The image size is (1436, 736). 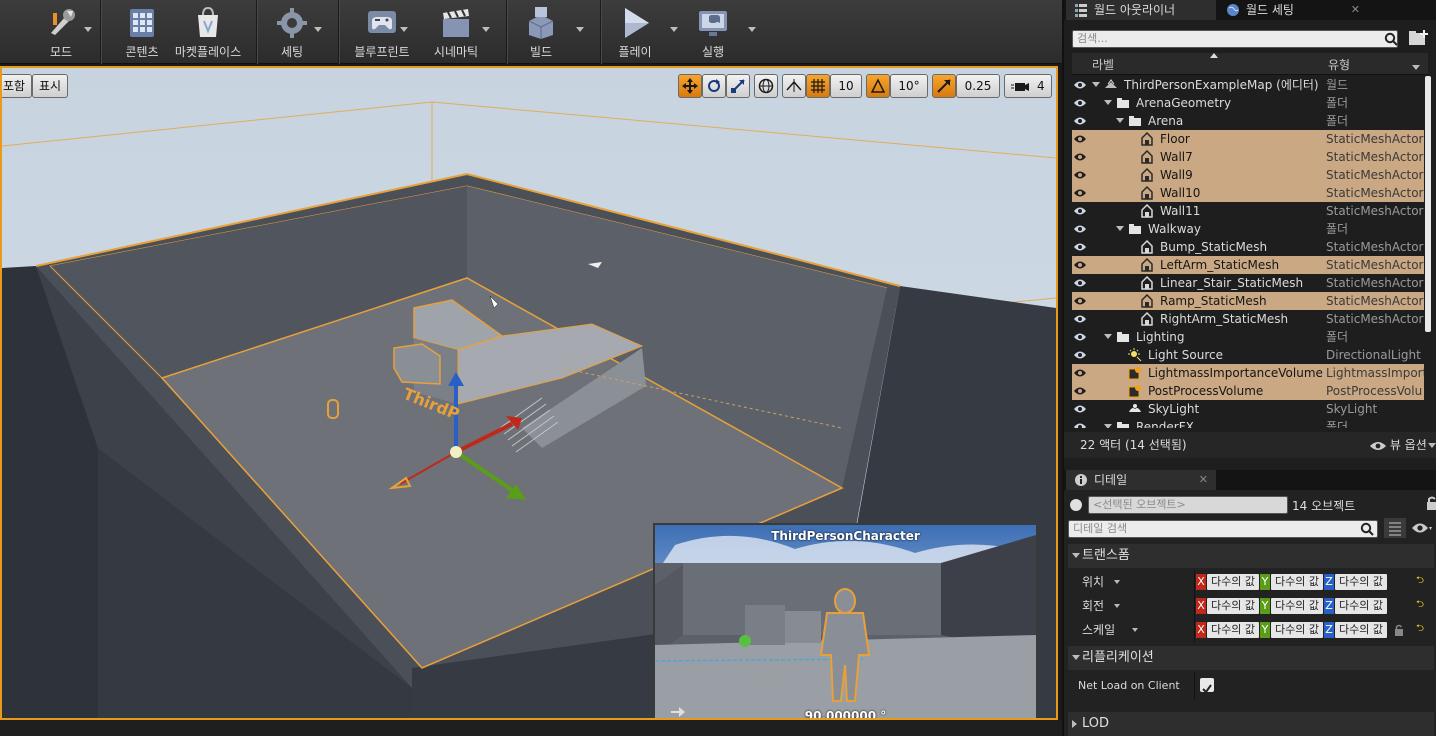 I want to click on property-dropdown-arrow, so click(x=1117, y=606).